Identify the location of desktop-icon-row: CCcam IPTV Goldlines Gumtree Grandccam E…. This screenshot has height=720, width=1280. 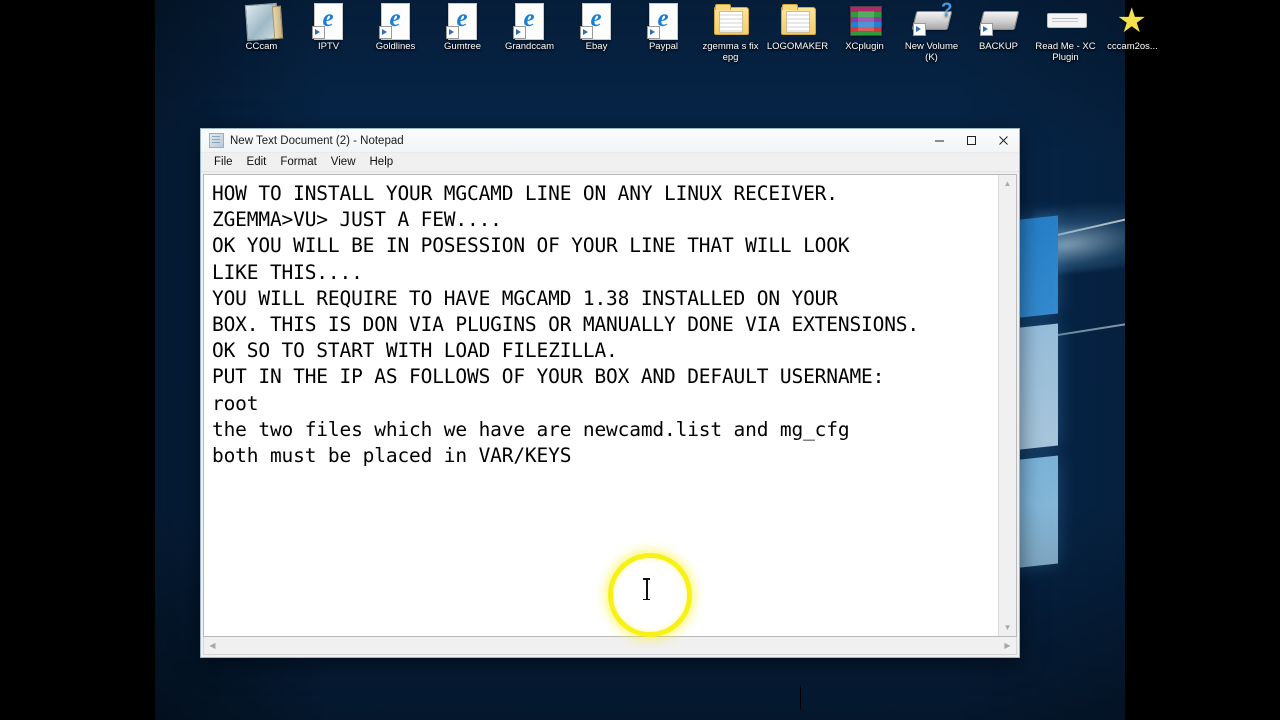
(697, 31).